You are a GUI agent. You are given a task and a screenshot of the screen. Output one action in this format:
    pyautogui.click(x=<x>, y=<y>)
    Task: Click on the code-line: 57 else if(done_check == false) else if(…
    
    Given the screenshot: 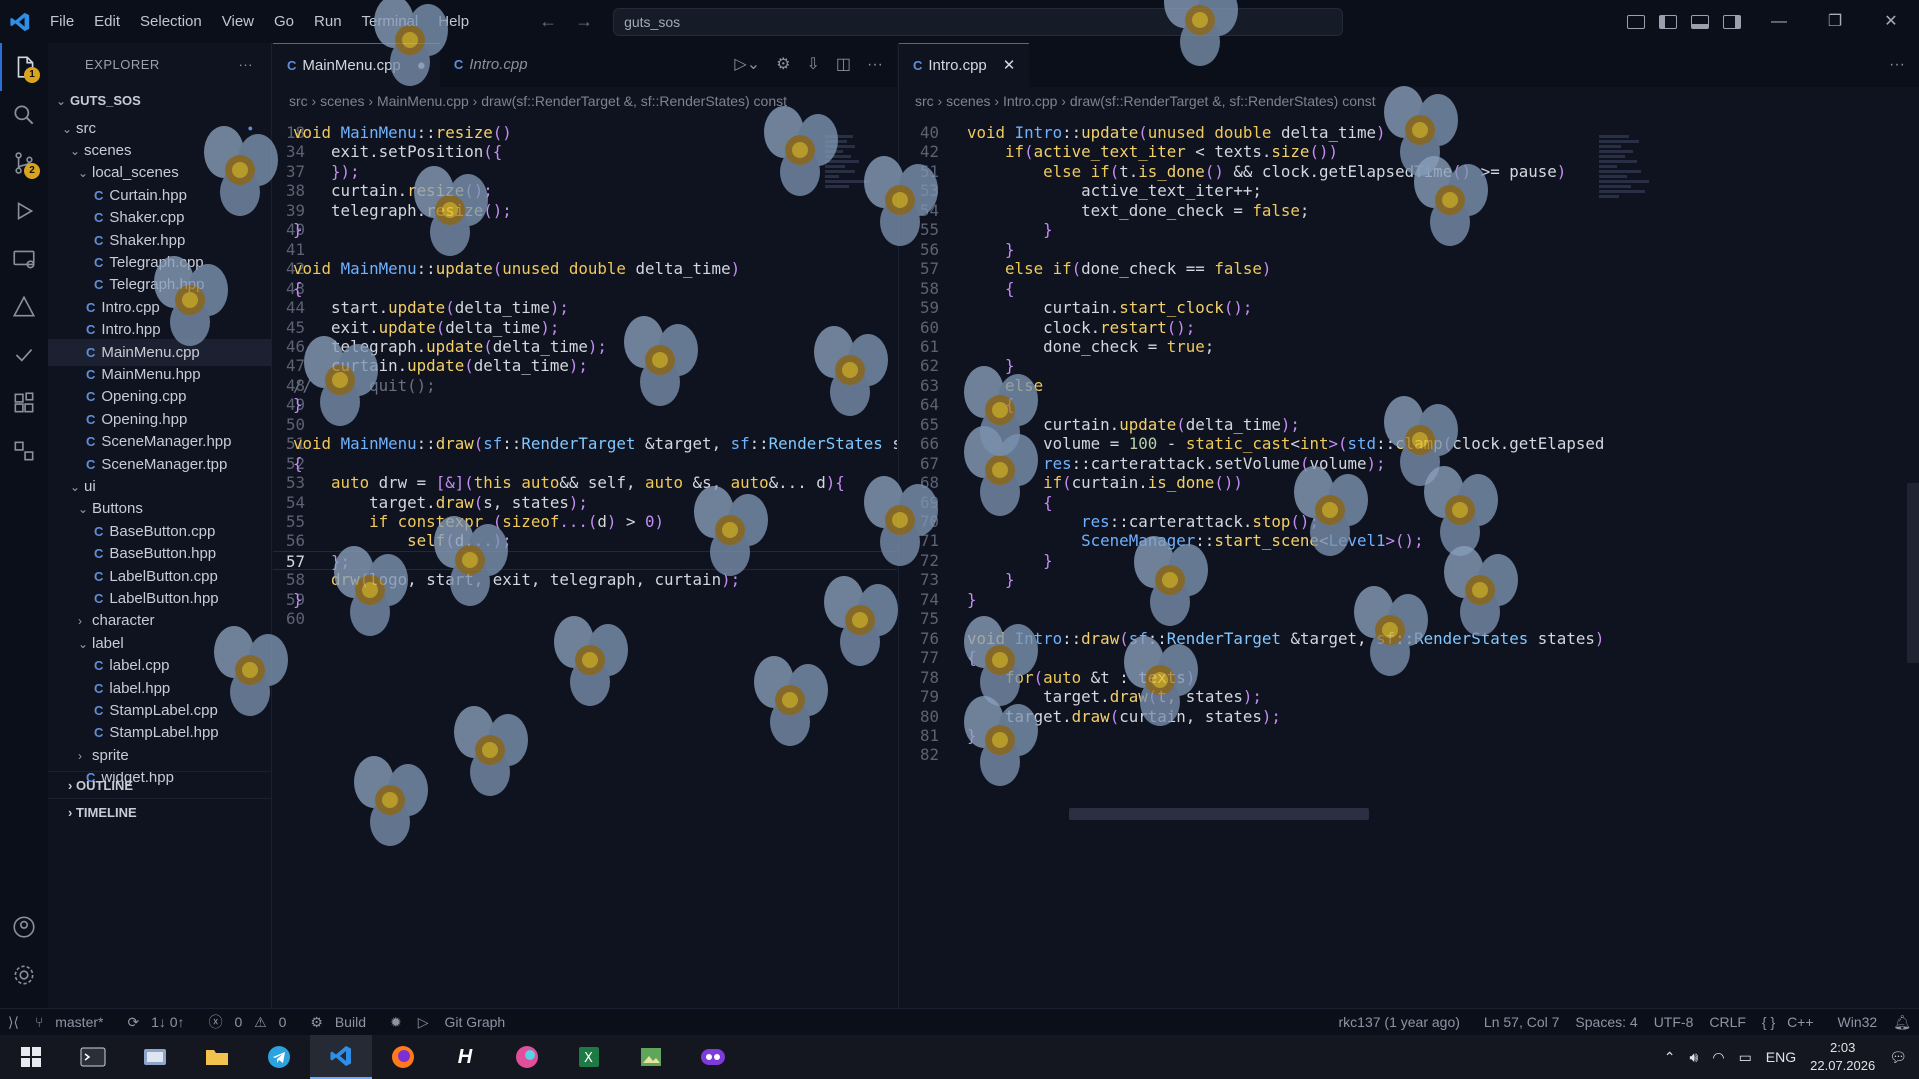 What is the action you would take?
    pyautogui.click(x=1409, y=269)
    